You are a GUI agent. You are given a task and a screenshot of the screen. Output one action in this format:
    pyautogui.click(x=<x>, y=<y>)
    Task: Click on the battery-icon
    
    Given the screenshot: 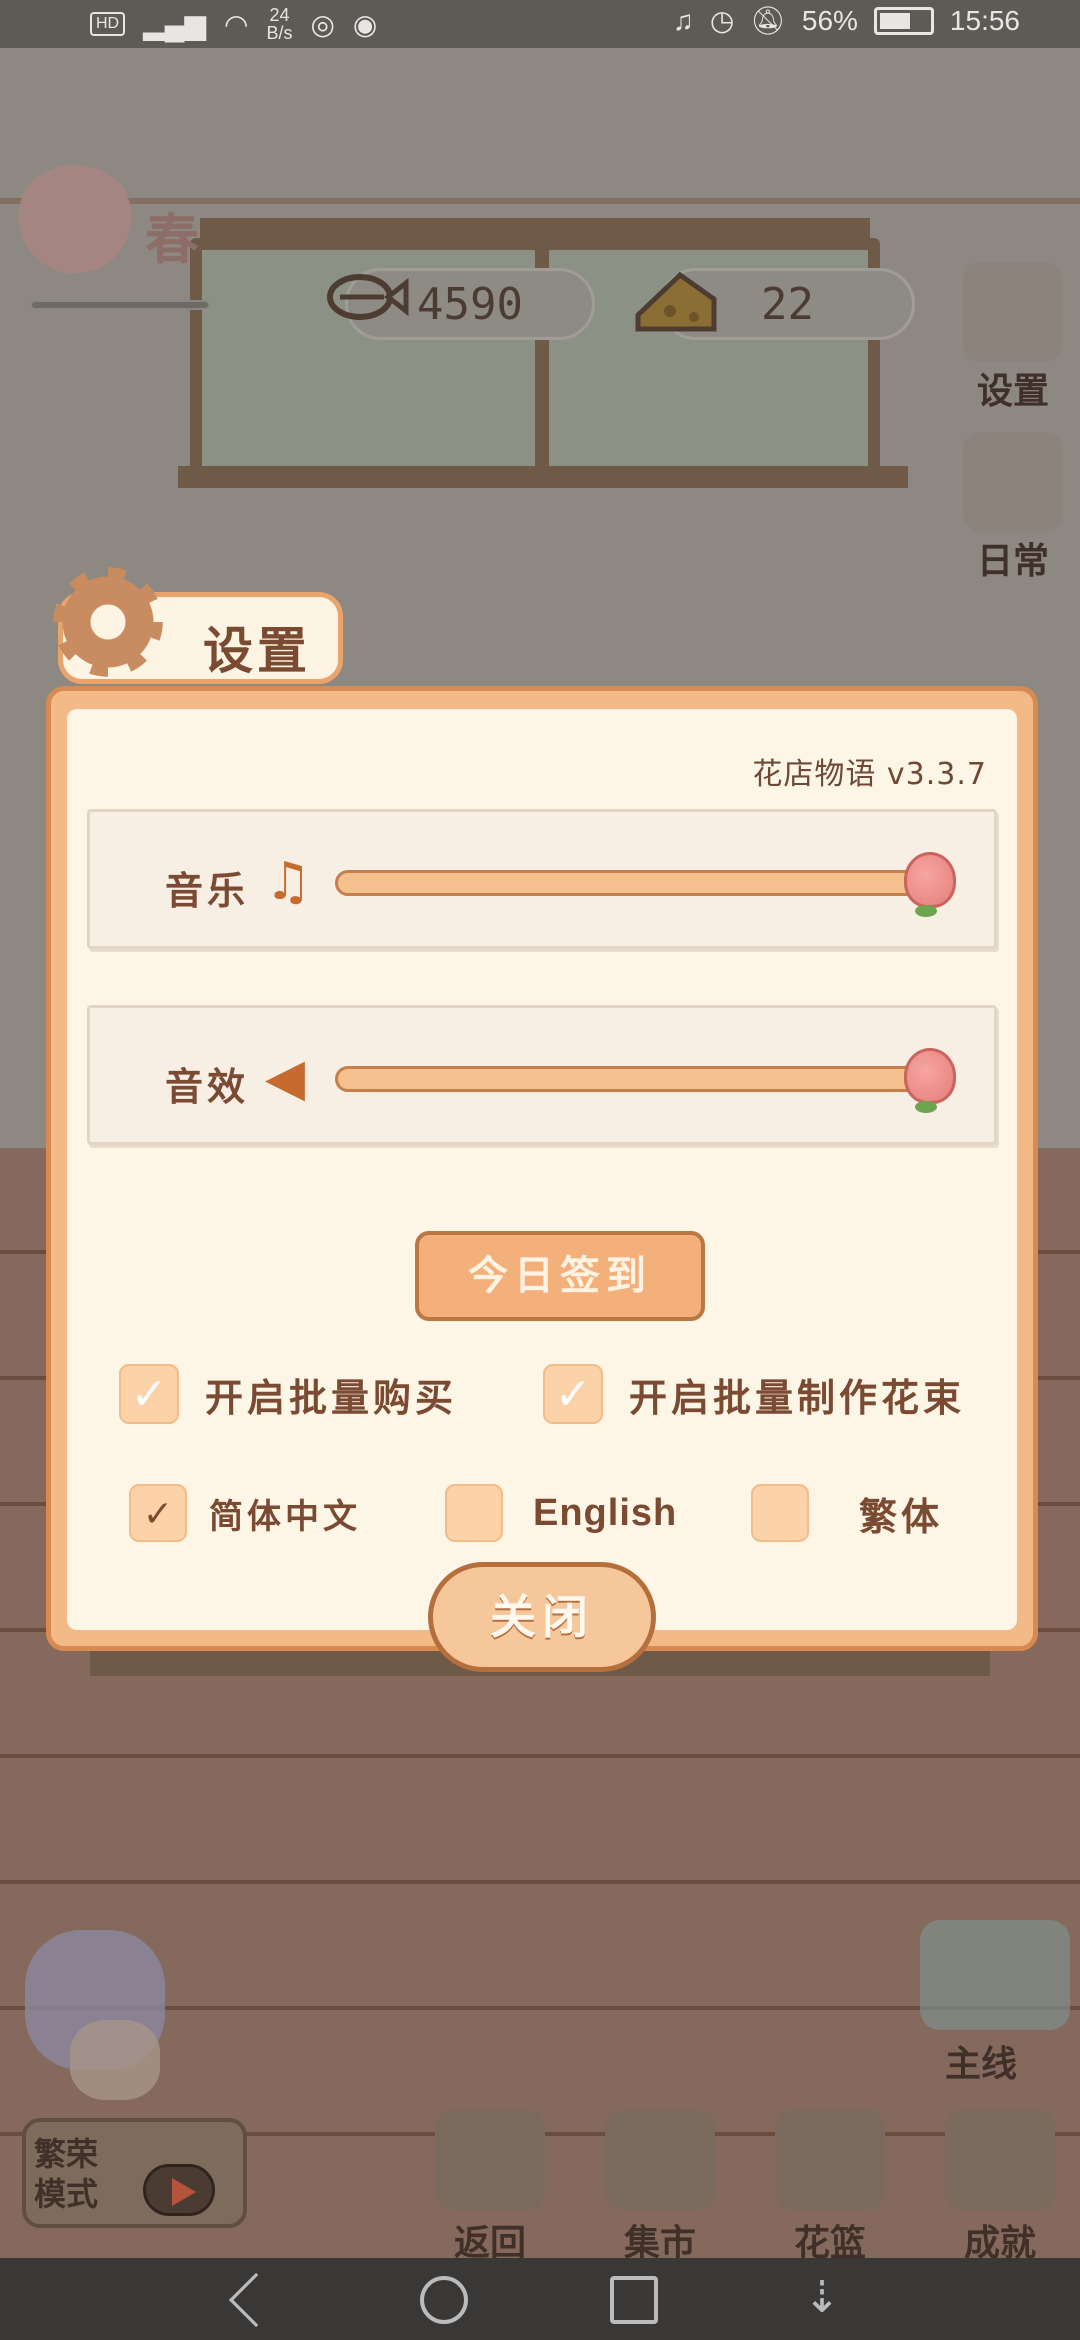 What is the action you would take?
    pyautogui.click(x=903, y=20)
    